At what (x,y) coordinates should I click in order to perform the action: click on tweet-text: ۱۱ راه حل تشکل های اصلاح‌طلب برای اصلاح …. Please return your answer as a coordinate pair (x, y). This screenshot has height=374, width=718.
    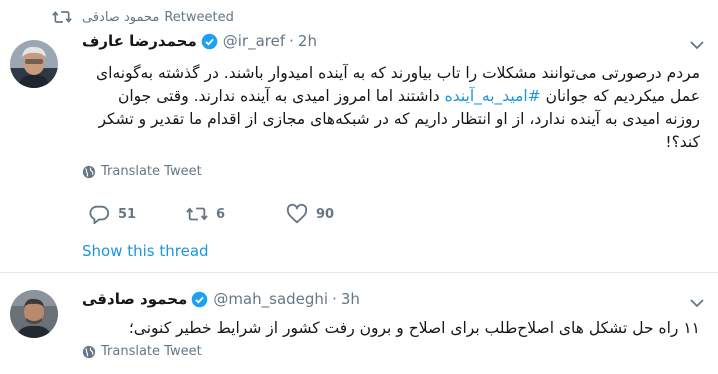
    Looking at the image, I should click on (414, 328).